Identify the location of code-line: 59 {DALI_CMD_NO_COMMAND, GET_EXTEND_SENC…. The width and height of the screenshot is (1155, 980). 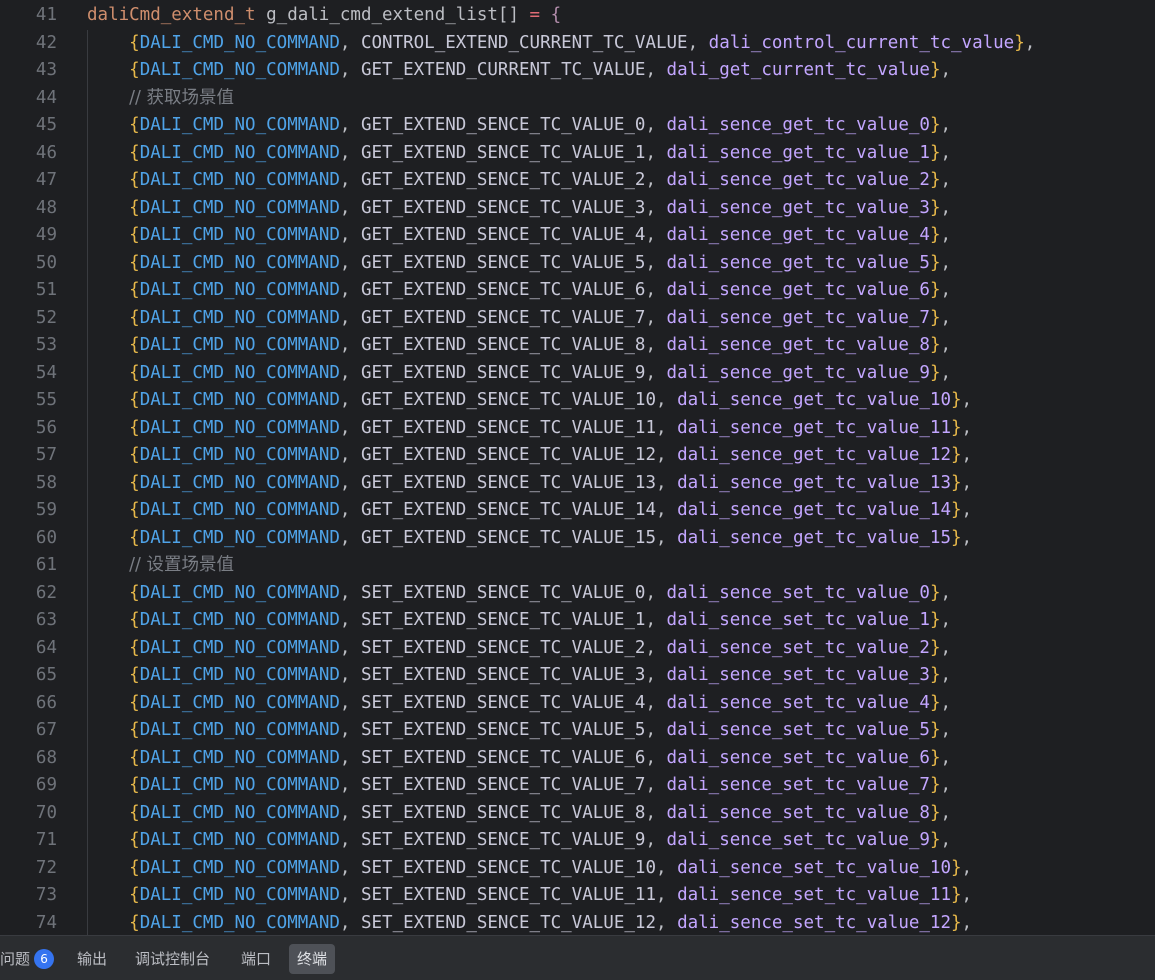
(577, 511).